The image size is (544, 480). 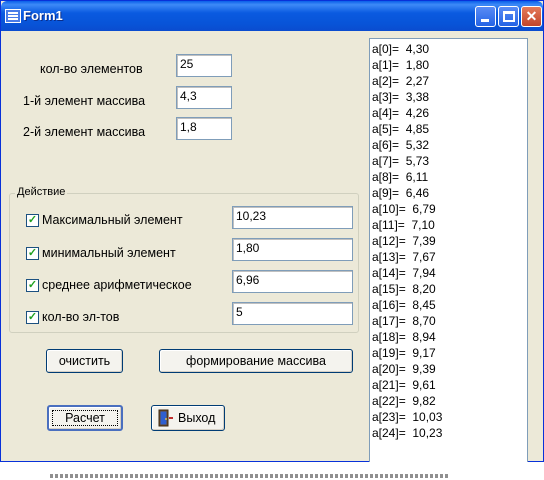 What do you see at coordinates (400, 177) in the screenshot?
I see `list-item: a[8]= 6,11` at bounding box center [400, 177].